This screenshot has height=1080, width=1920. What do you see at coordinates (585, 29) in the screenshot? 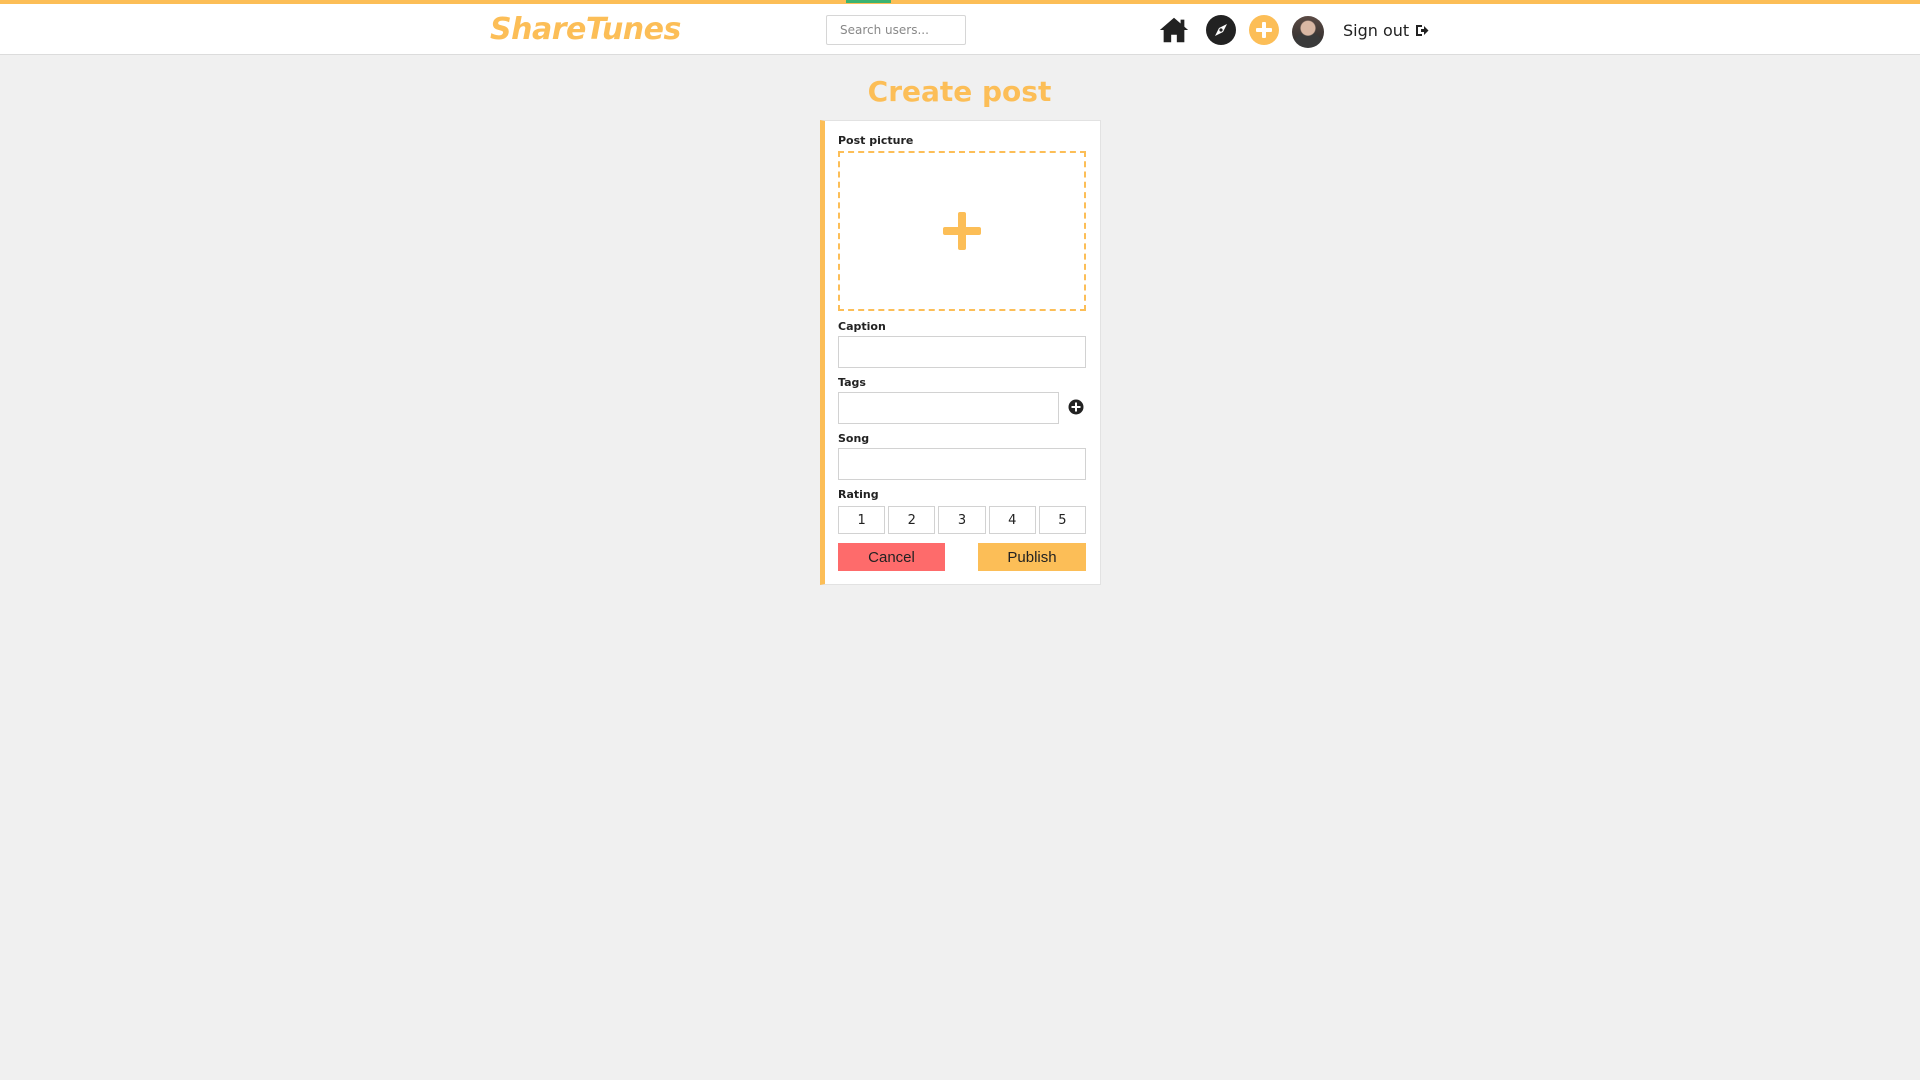
I see `app-logo: ShareTunes` at bounding box center [585, 29].